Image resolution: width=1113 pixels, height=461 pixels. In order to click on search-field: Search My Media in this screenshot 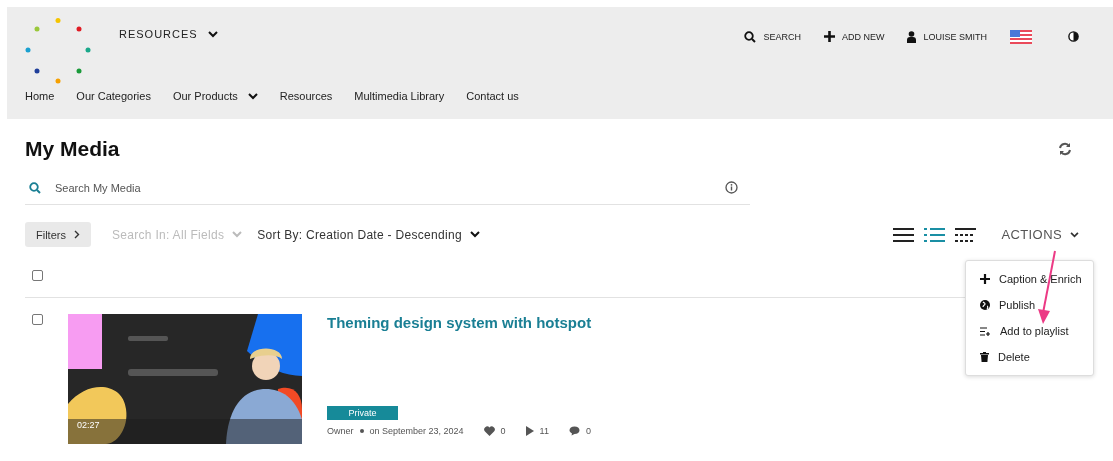, I will do `click(383, 187)`.